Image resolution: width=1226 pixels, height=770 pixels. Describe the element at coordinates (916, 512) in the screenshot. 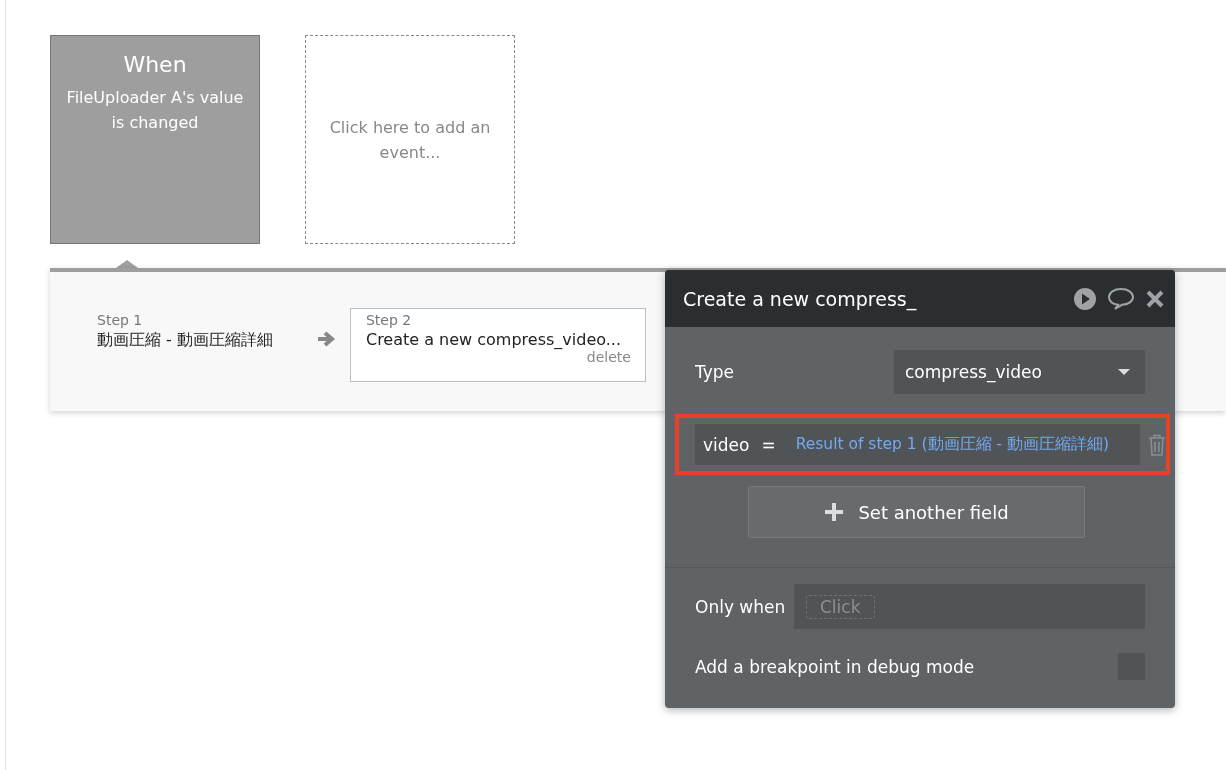

I see `set-another-field-button: Set another field` at that location.